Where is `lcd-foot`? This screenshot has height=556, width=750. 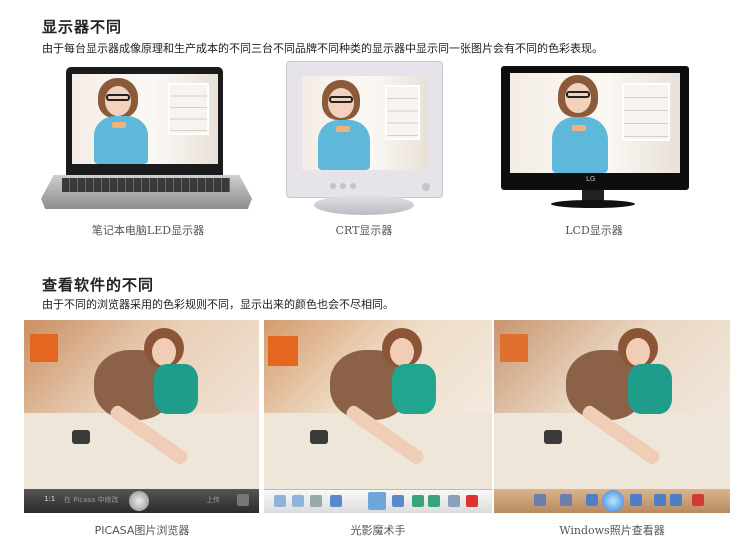 lcd-foot is located at coordinates (593, 204).